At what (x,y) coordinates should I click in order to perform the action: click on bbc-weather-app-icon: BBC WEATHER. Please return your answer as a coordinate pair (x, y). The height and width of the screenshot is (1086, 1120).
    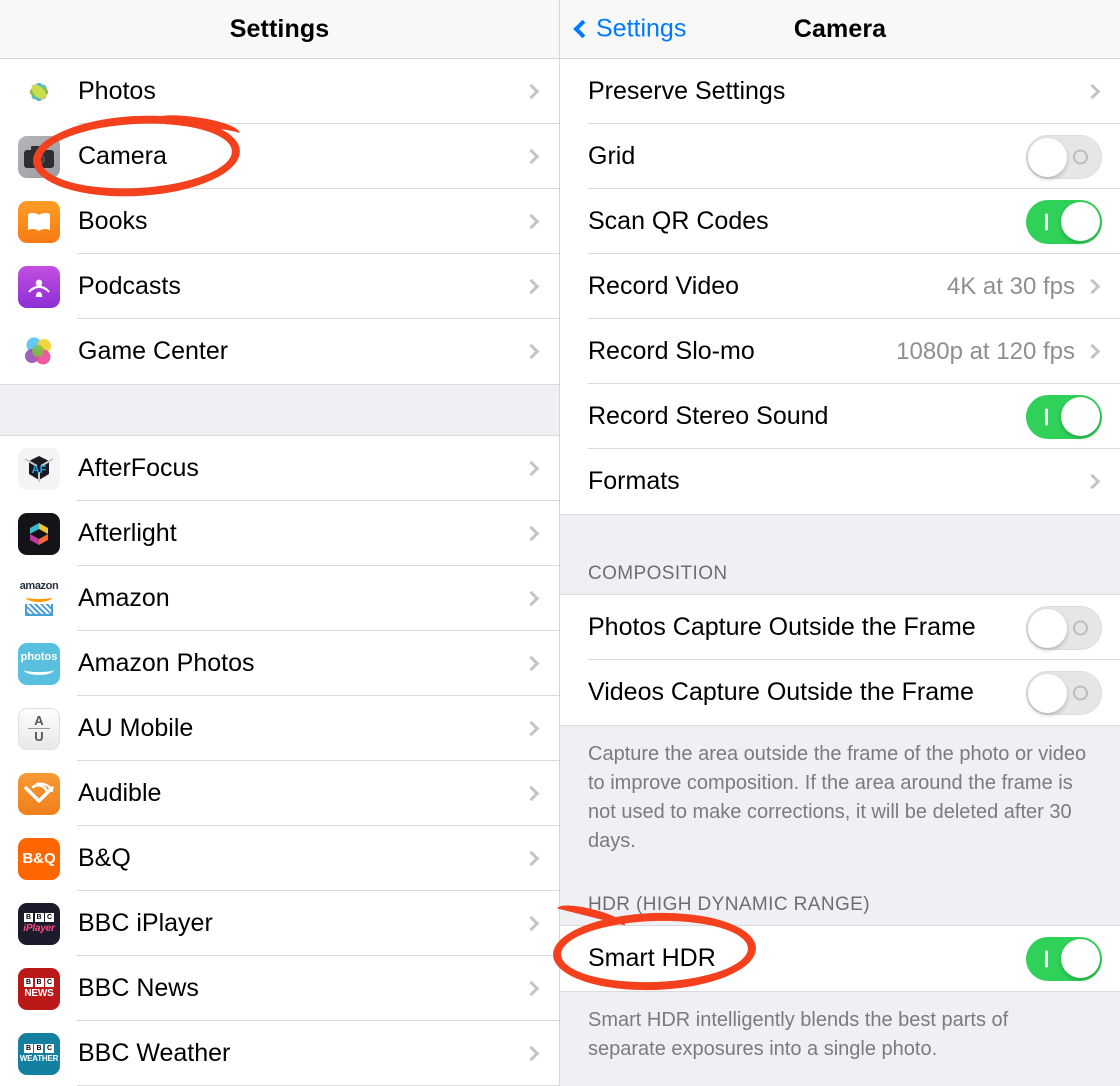
    Looking at the image, I should click on (39, 1053).